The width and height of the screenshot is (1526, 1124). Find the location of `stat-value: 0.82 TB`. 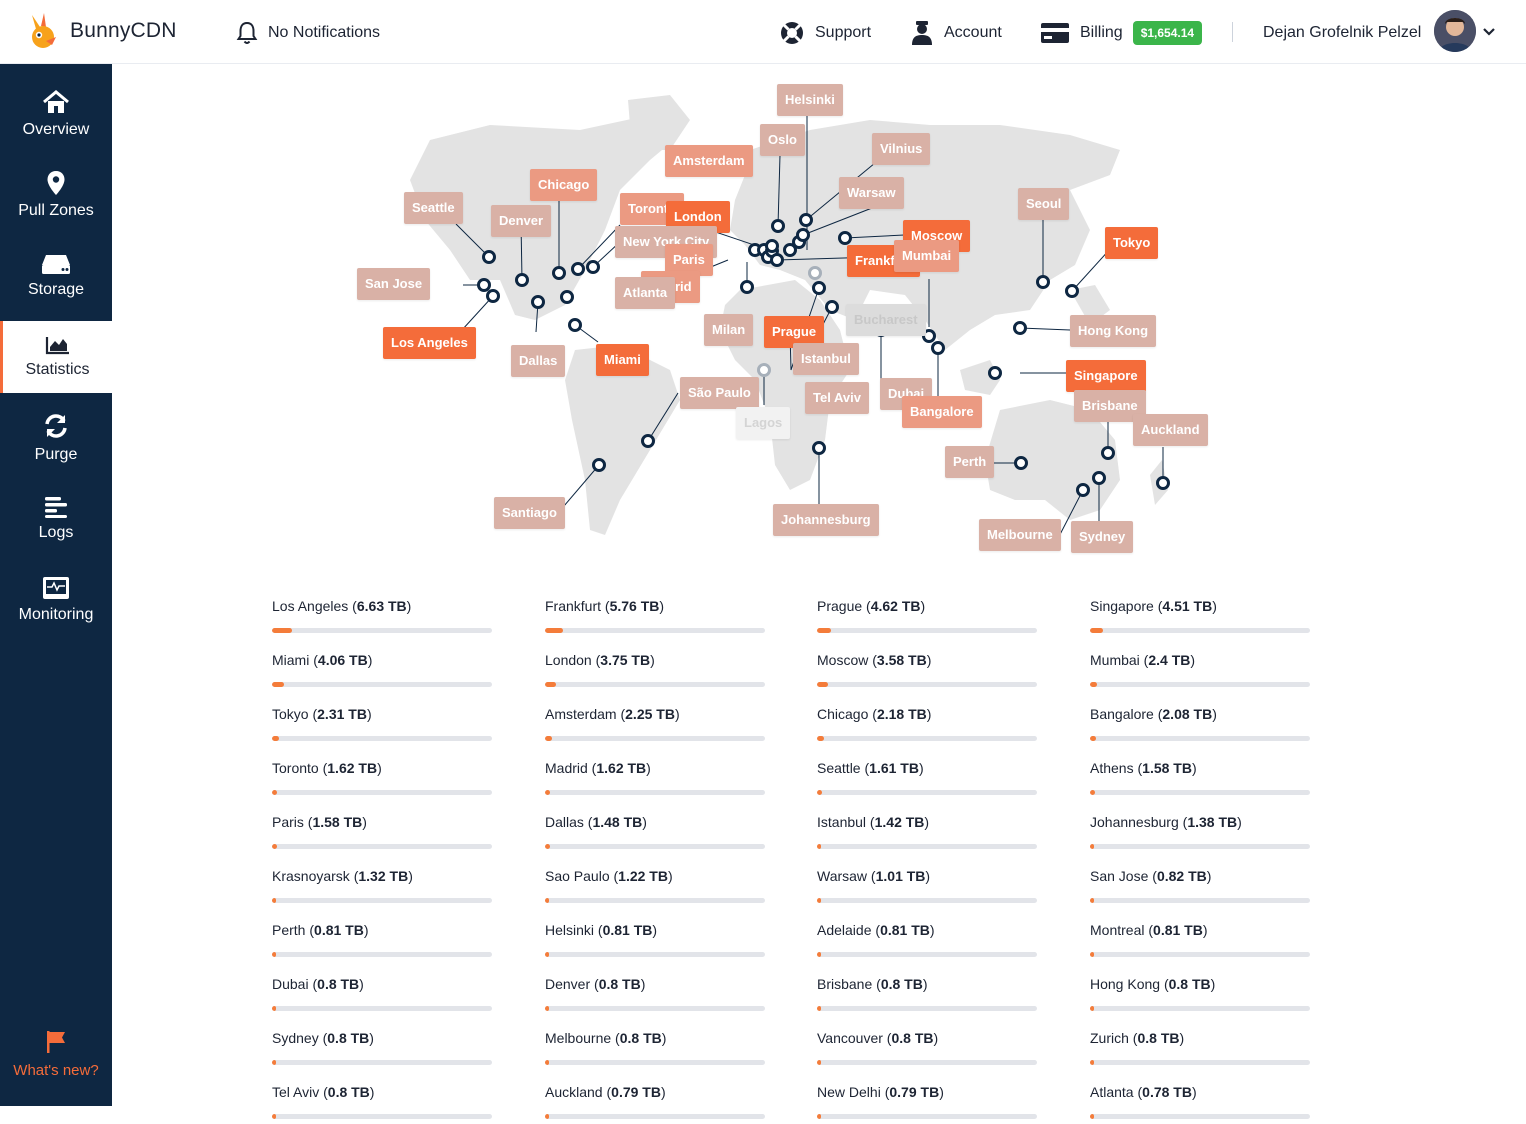

stat-value: 0.82 TB is located at coordinates (1181, 876).